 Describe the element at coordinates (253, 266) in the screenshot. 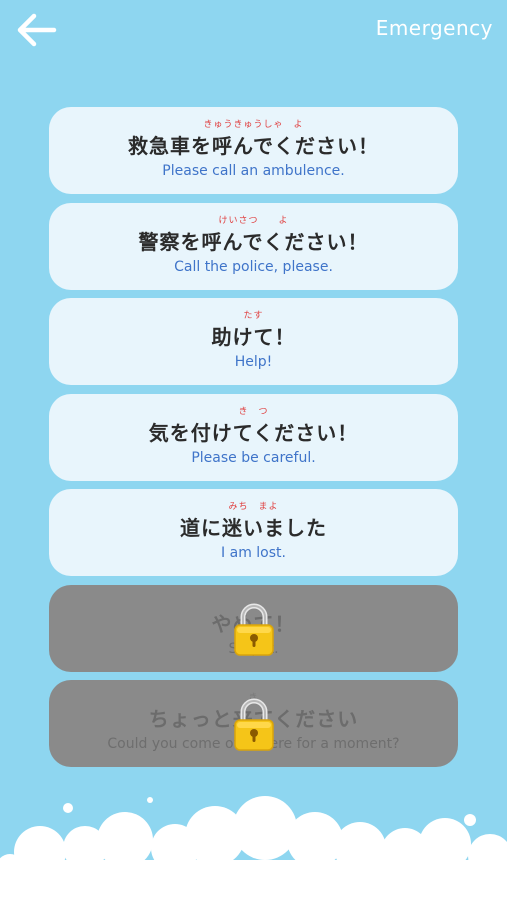

I see `english-translation: Call the police, please.` at that location.